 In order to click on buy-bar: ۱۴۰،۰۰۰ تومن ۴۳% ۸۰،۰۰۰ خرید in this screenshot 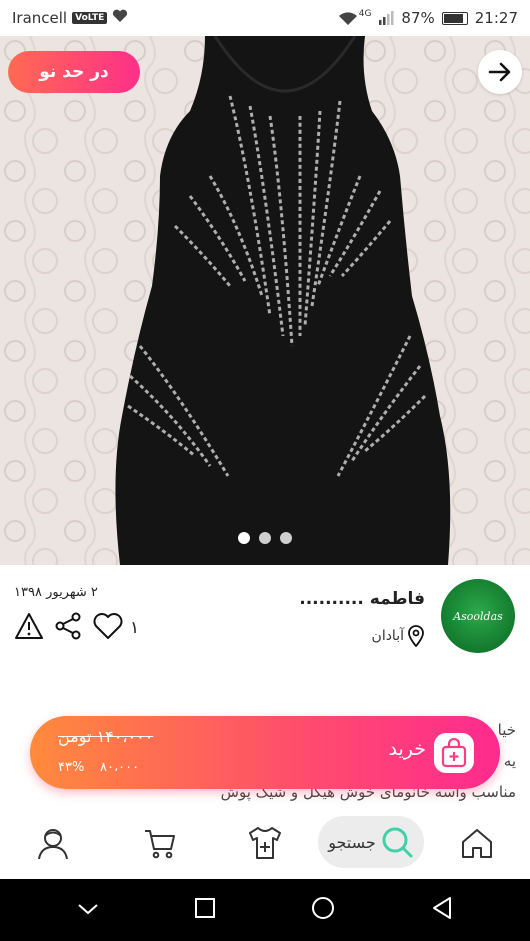, I will do `click(265, 752)`.